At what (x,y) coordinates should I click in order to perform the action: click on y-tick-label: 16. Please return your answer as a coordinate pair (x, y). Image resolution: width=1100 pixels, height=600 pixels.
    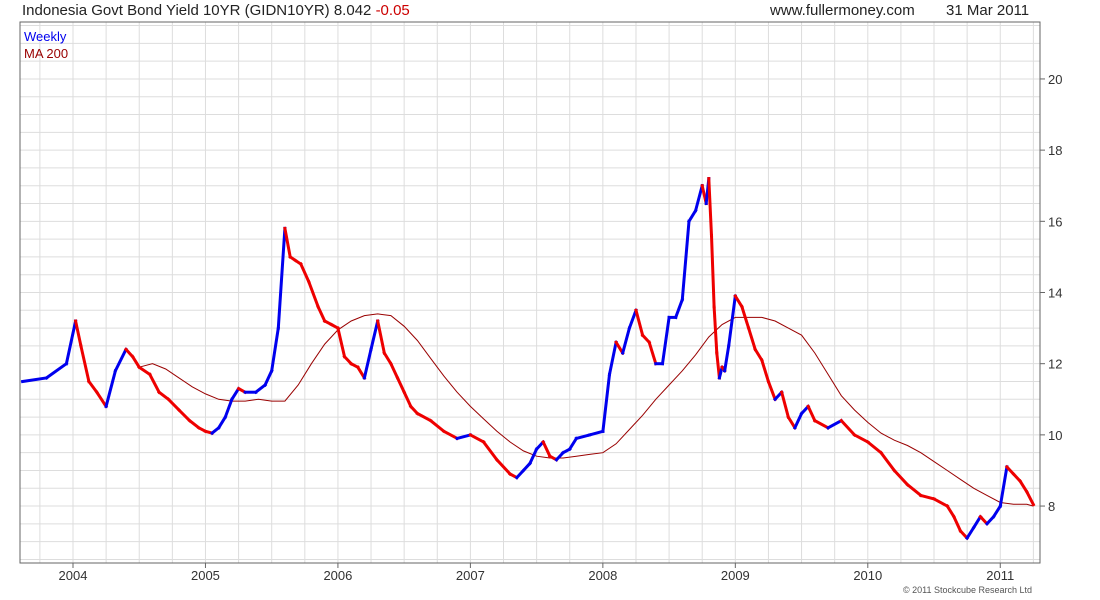
    Looking at the image, I should click on (1055, 221).